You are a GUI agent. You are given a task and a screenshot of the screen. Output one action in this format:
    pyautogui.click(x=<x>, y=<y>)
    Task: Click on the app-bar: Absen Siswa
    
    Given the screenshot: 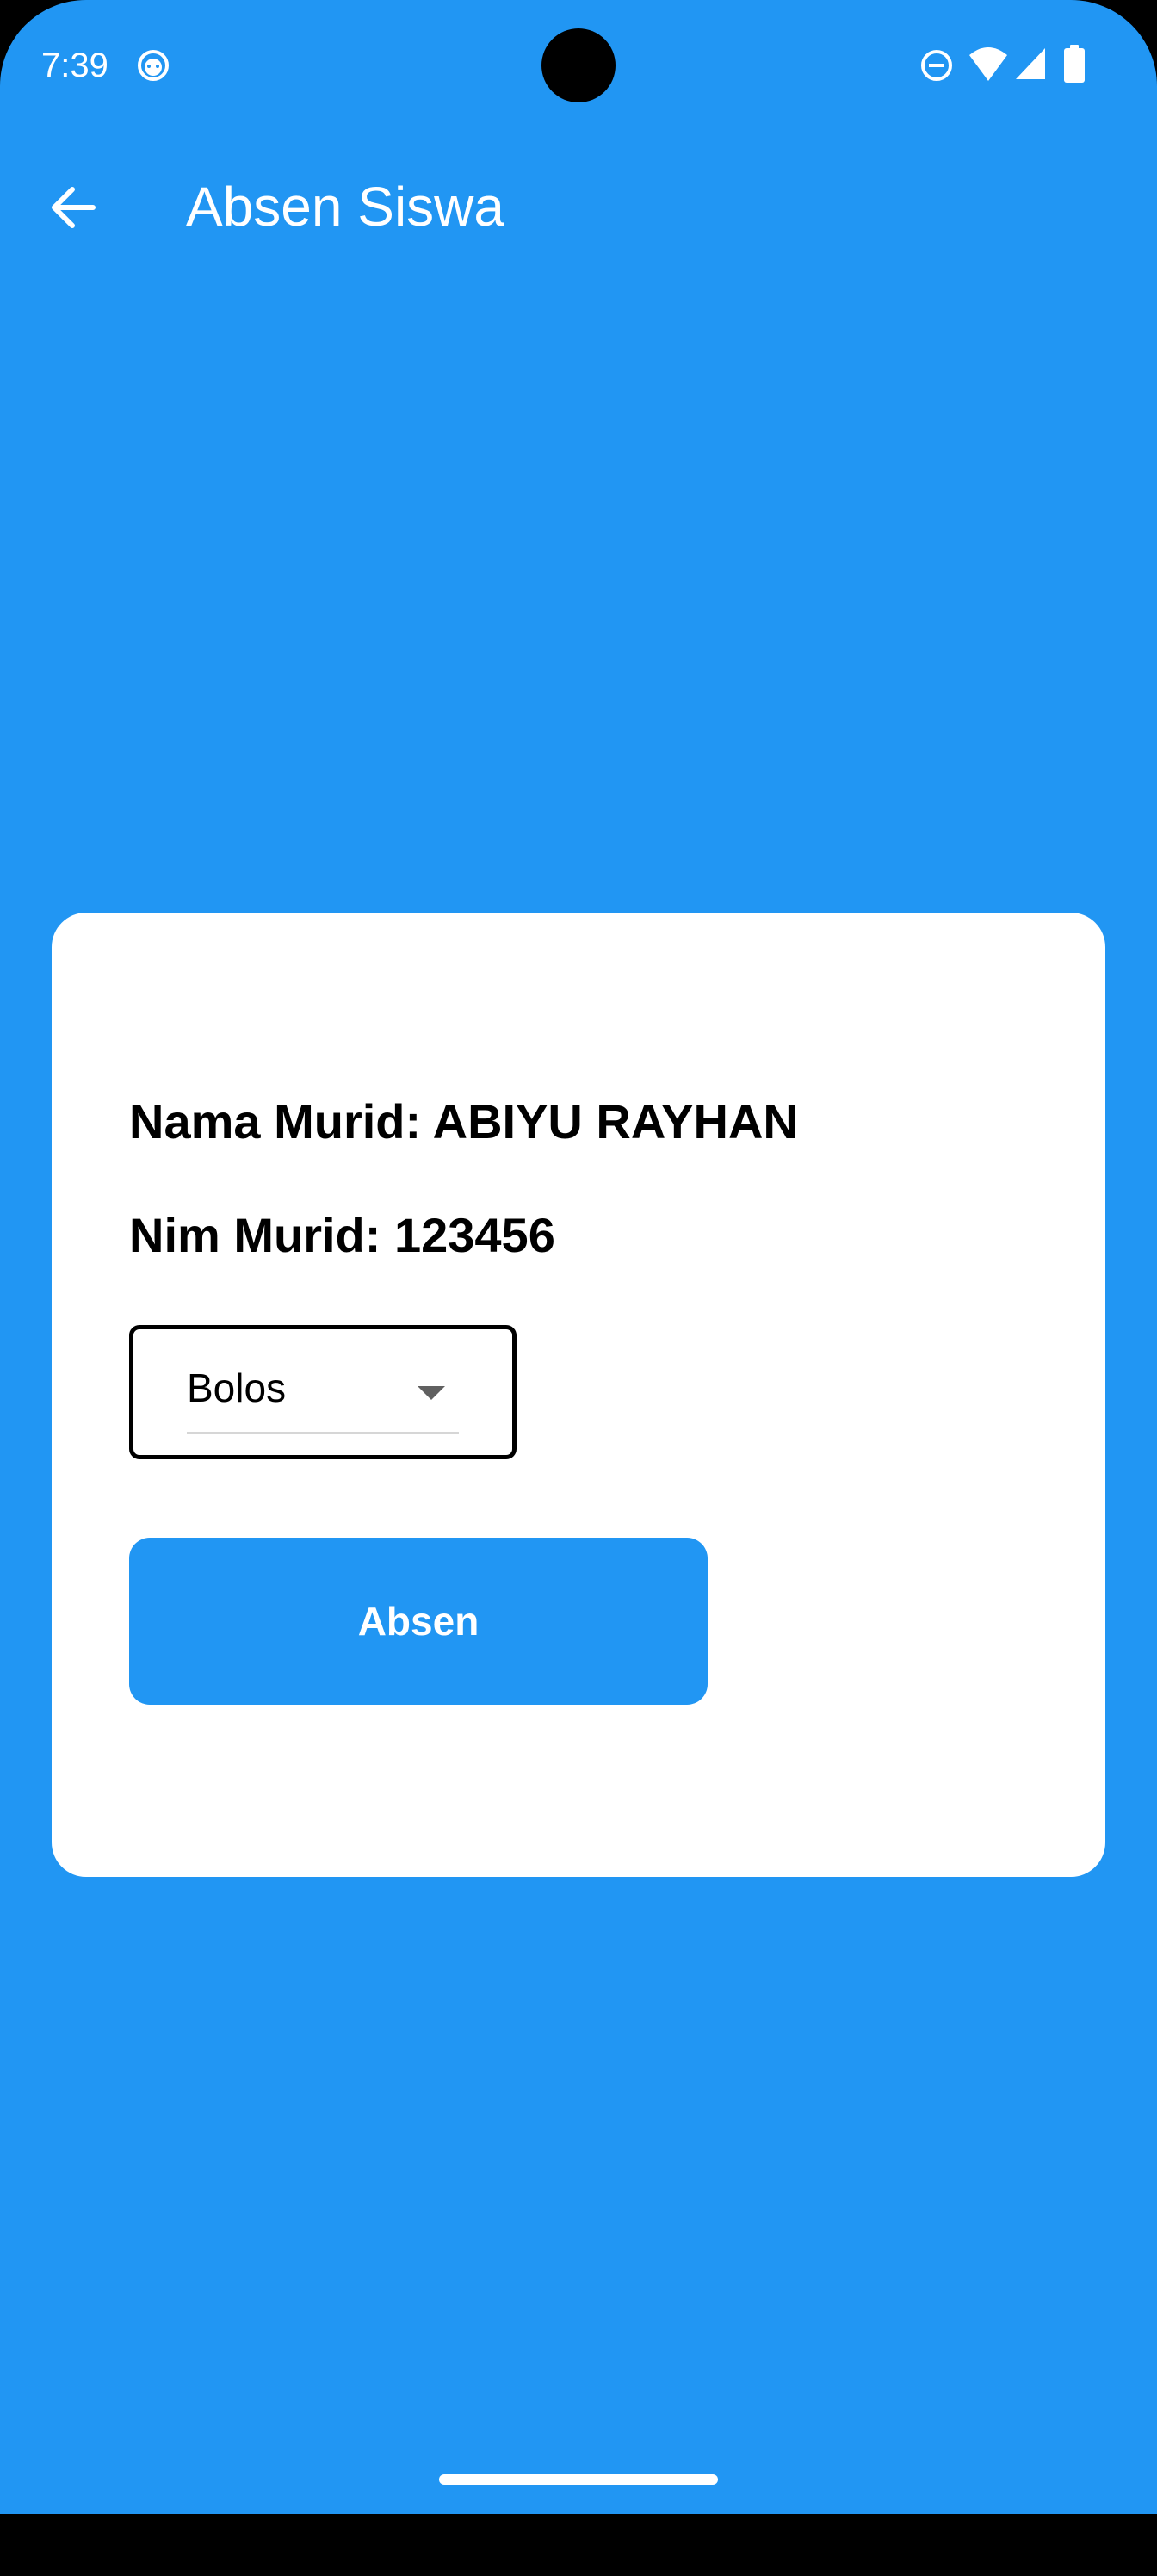 What is the action you would take?
    pyautogui.click(x=579, y=202)
    